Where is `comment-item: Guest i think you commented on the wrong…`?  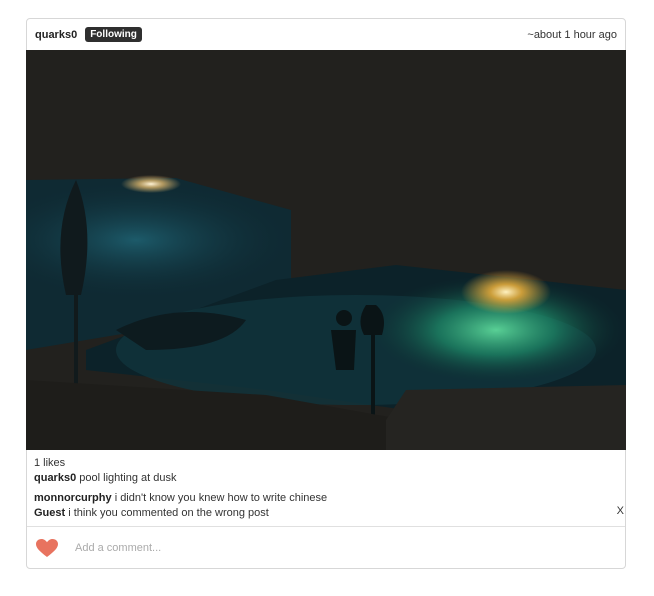 comment-item: Guest i think you commented on the wrong… is located at coordinates (326, 513).